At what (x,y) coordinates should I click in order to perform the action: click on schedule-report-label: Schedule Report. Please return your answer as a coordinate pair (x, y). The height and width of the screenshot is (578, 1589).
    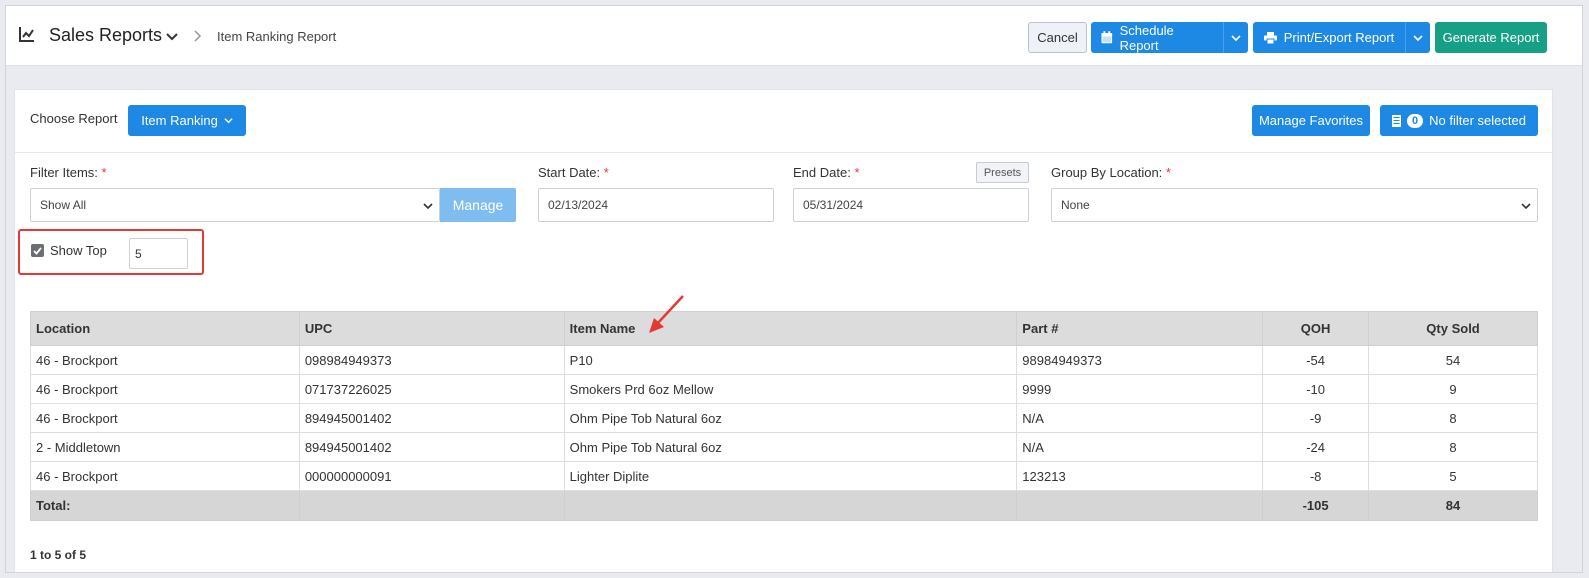
    Looking at the image, I should click on (1146, 37).